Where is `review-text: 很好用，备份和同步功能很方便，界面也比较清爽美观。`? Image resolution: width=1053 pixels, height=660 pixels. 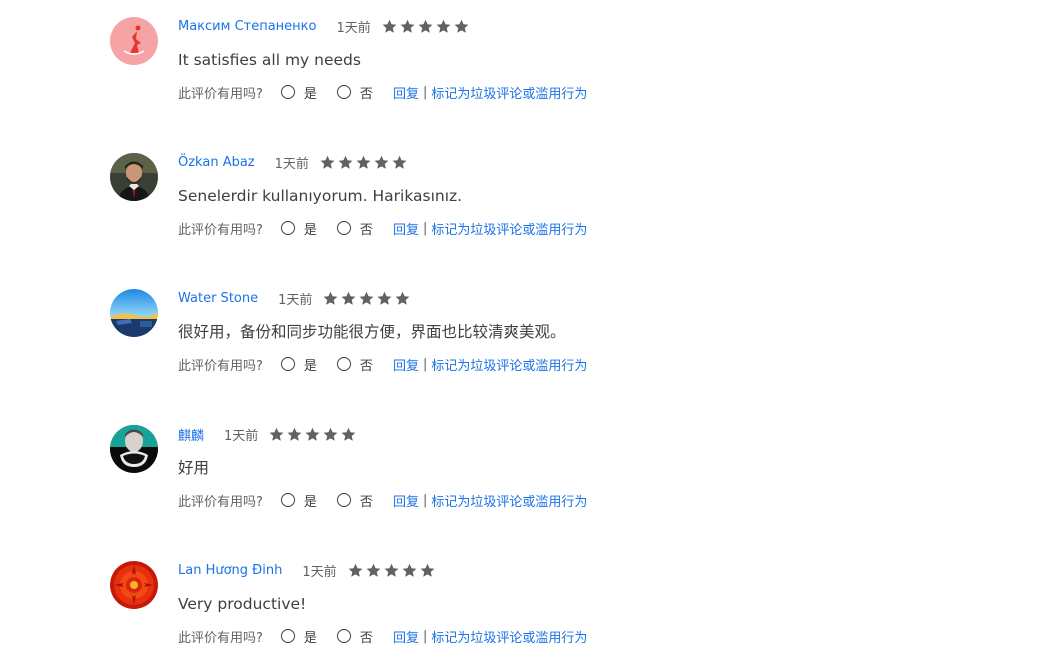 review-text: 很好用，备份和同步功能很方便，界面也比较清爽美观。 is located at coordinates (372, 332).